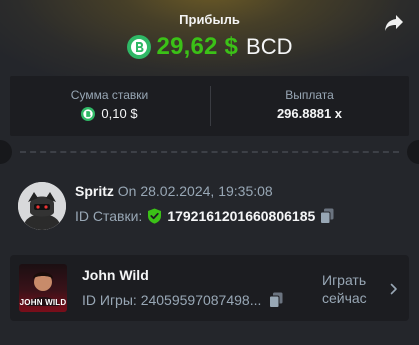  What do you see at coordinates (6, 152) in the screenshot?
I see `ticket-notch-left` at bounding box center [6, 152].